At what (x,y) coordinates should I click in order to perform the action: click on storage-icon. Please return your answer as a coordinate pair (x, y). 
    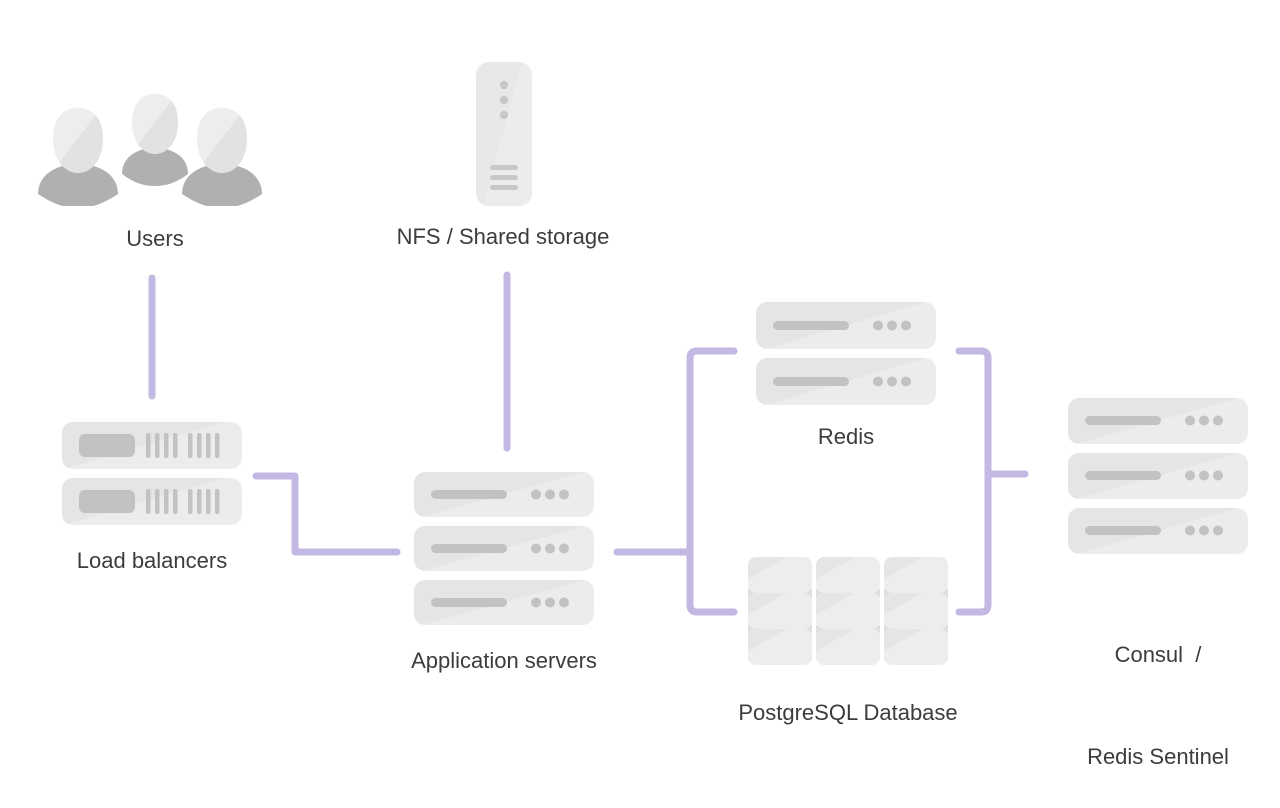
    Looking at the image, I should click on (504, 134).